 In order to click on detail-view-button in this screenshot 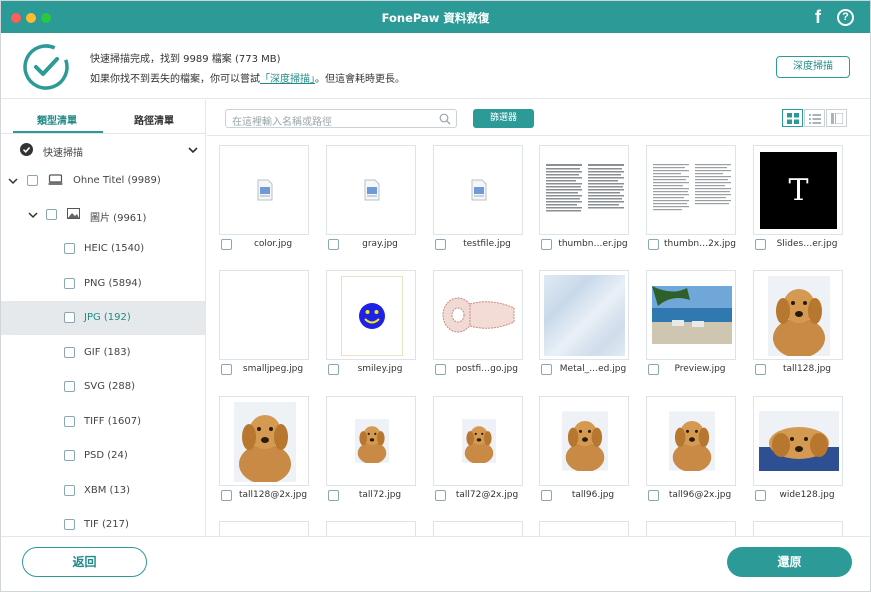, I will do `click(836, 118)`.